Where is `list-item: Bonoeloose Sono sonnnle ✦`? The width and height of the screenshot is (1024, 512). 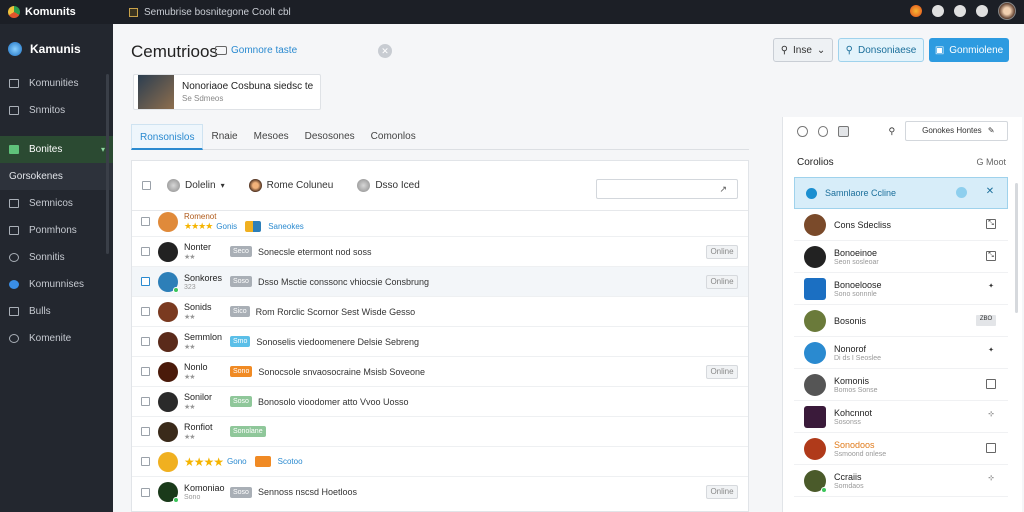 list-item: Bonoeloose Sono sonnnle ✦ is located at coordinates (901, 289).